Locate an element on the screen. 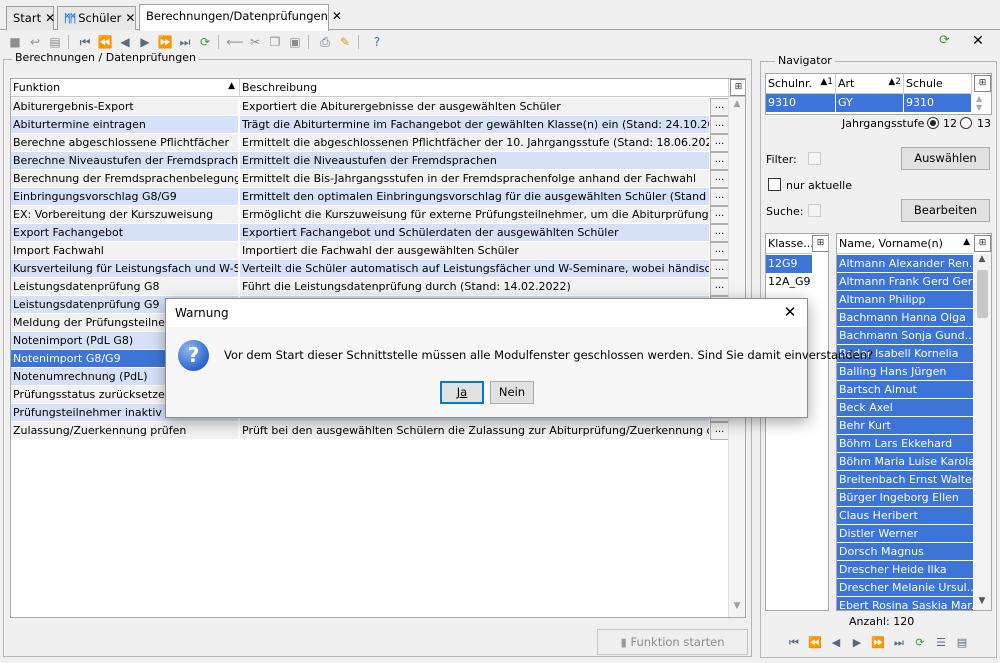 The height and width of the screenshot is (663, 1000). detail-view-icon: ▤ is located at coordinates (962, 643).